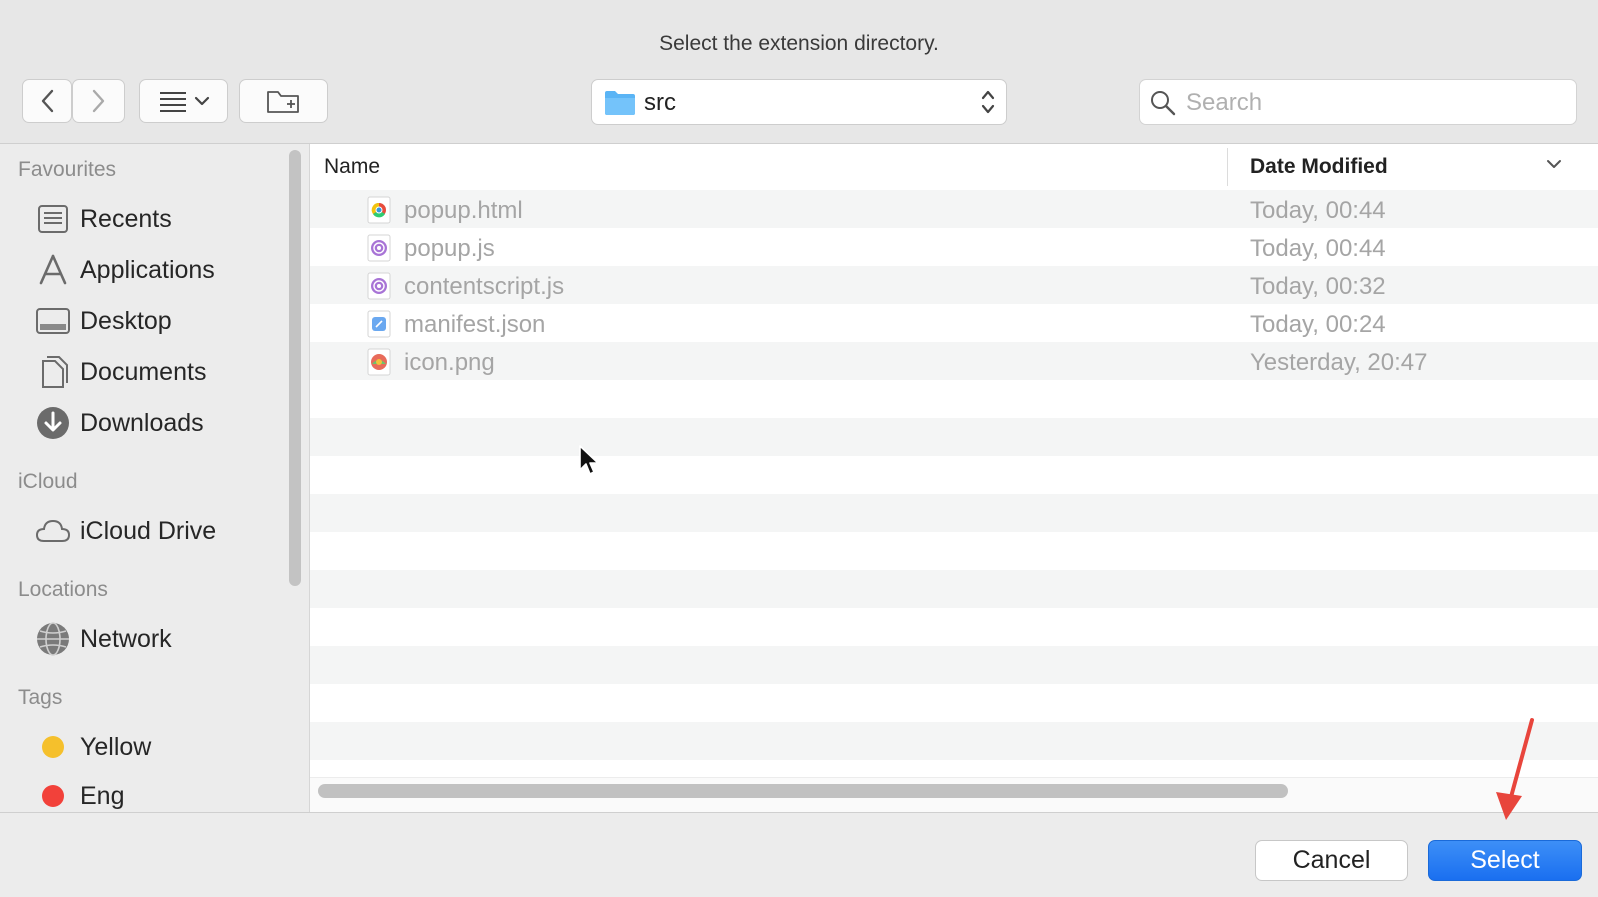 The height and width of the screenshot is (897, 1598). What do you see at coordinates (988, 102) in the screenshot?
I see `up-down-chevron-icon` at bounding box center [988, 102].